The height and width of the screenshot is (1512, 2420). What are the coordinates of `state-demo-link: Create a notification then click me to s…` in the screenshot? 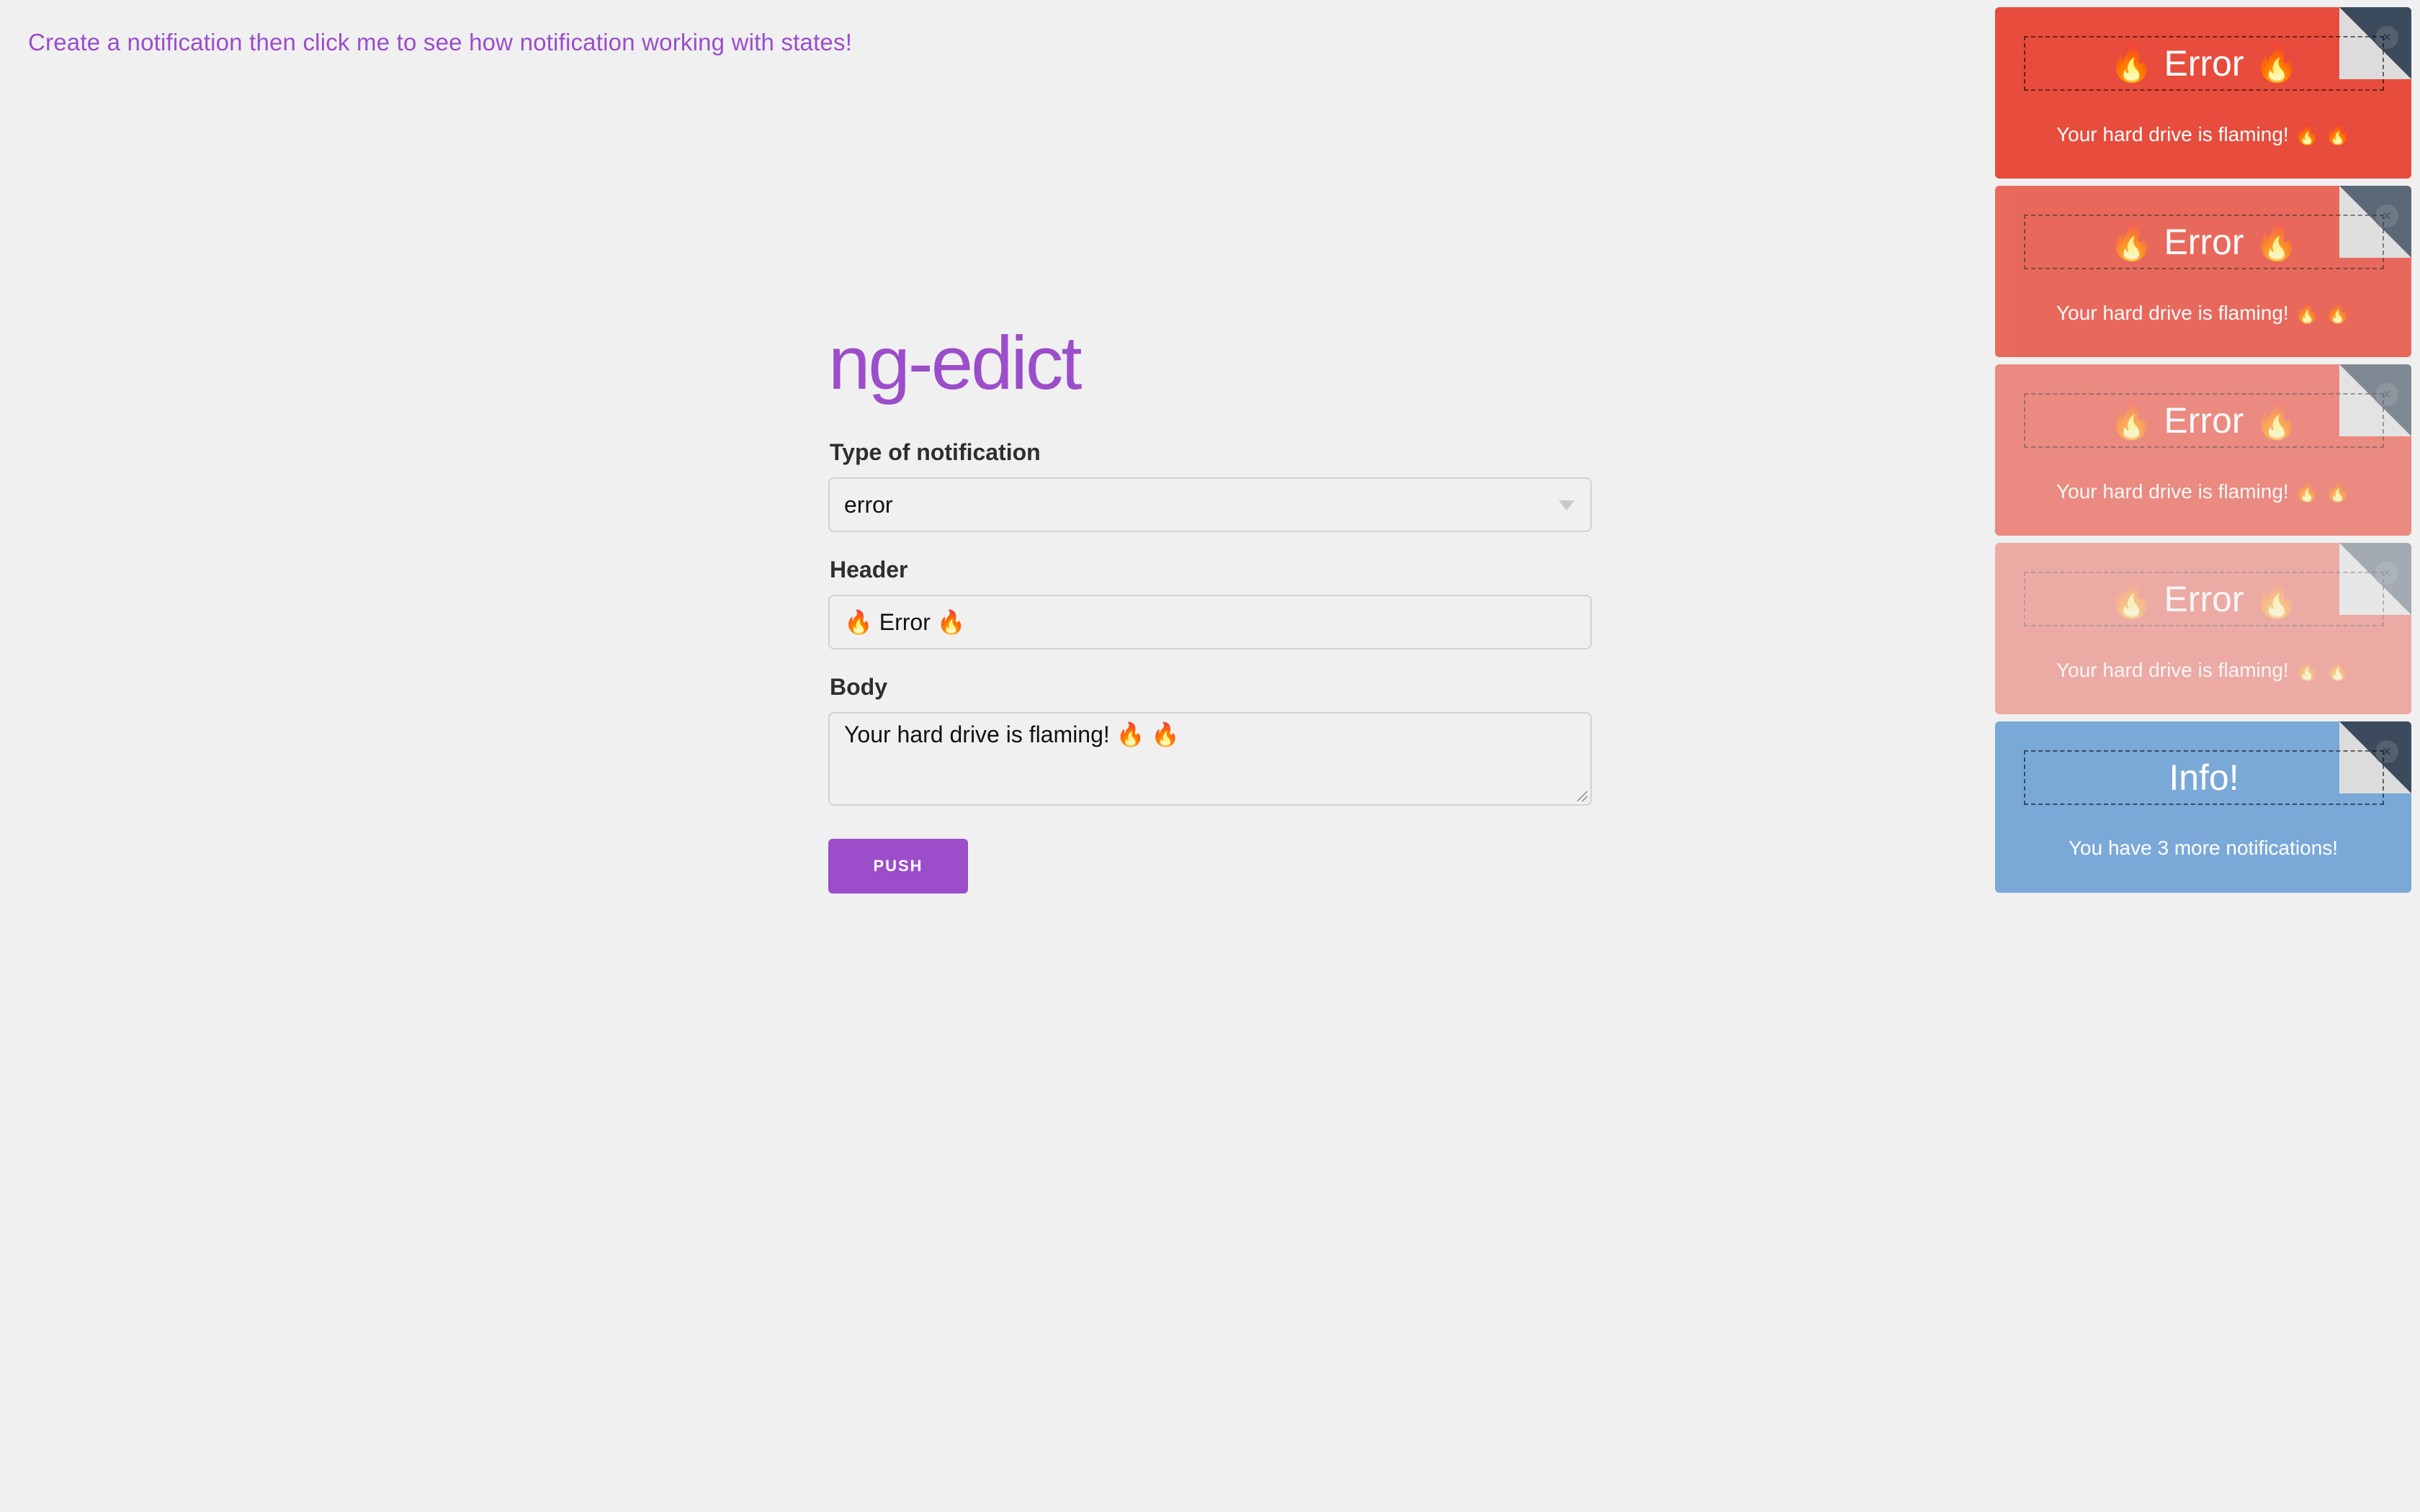 It's located at (440, 42).